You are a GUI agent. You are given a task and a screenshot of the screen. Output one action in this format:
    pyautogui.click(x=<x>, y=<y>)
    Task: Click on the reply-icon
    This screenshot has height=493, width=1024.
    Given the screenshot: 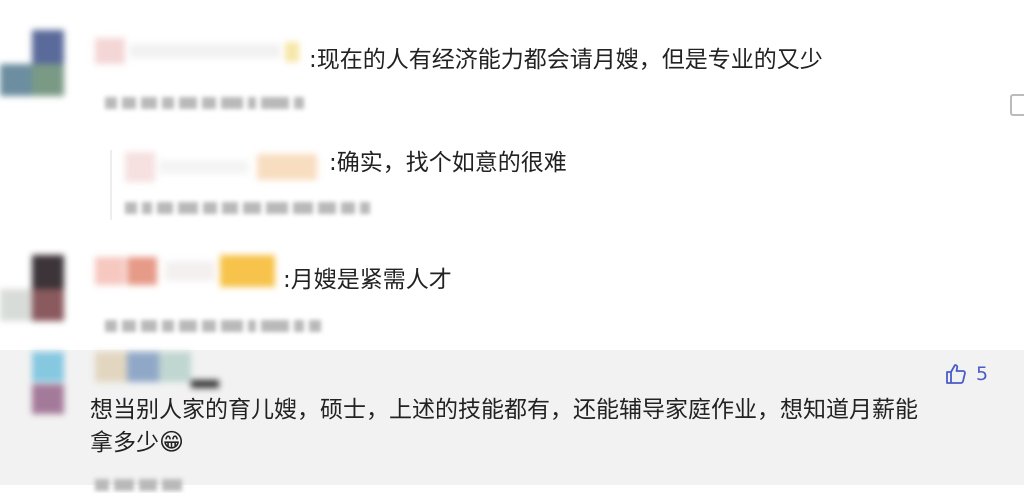 What is the action you would take?
    pyautogui.click(x=1017, y=105)
    